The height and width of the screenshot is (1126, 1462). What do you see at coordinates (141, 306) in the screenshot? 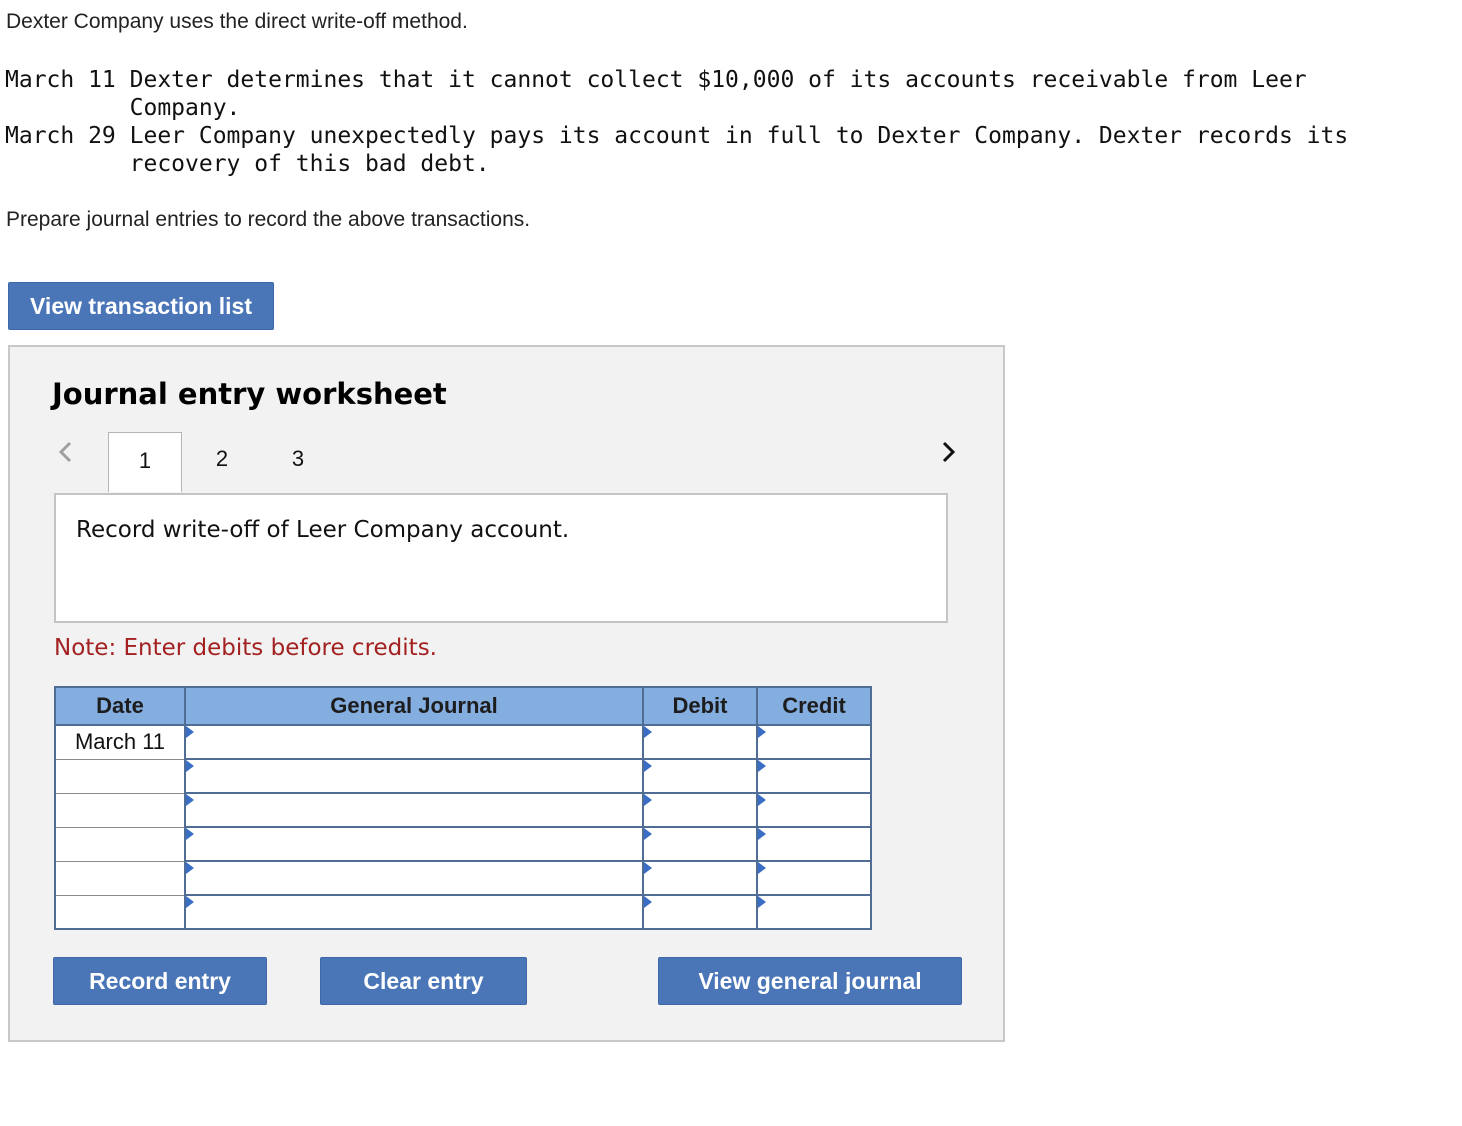
I see `view-transaction-list-button: View transaction list` at bounding box center [141, 306].